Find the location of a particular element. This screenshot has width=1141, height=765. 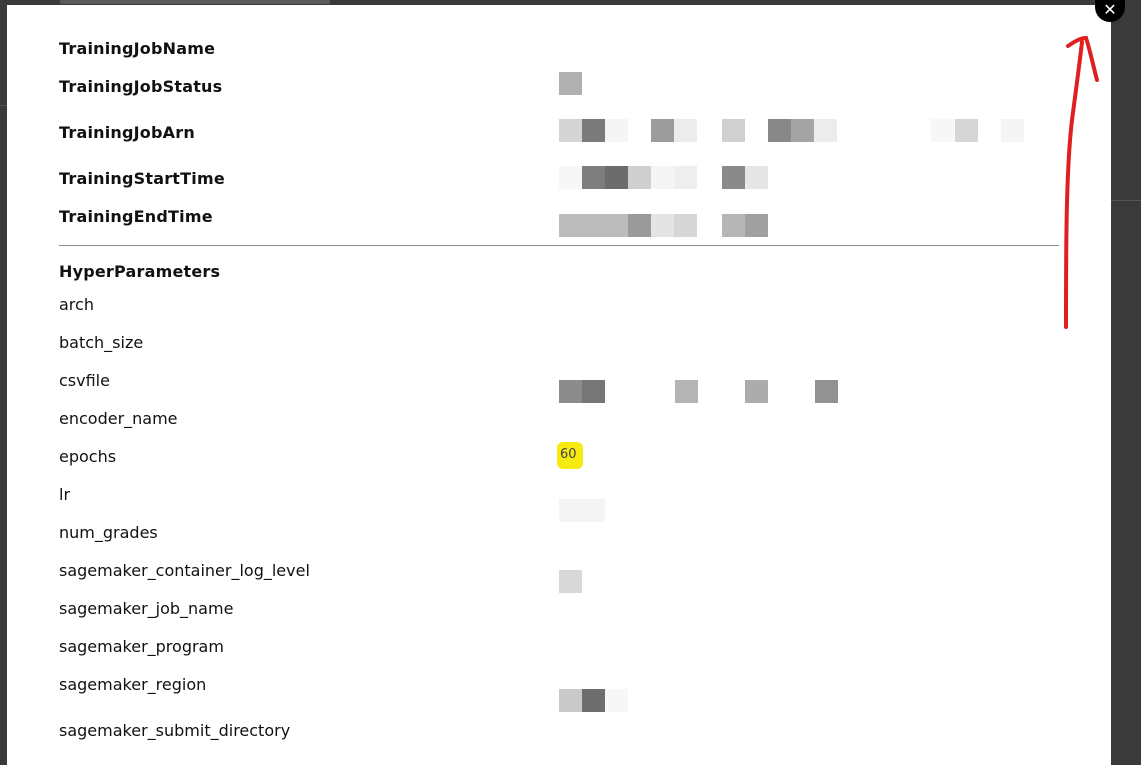

field-label-training-job-status: TrainingJobStatus is located at coordinates (141, 86).